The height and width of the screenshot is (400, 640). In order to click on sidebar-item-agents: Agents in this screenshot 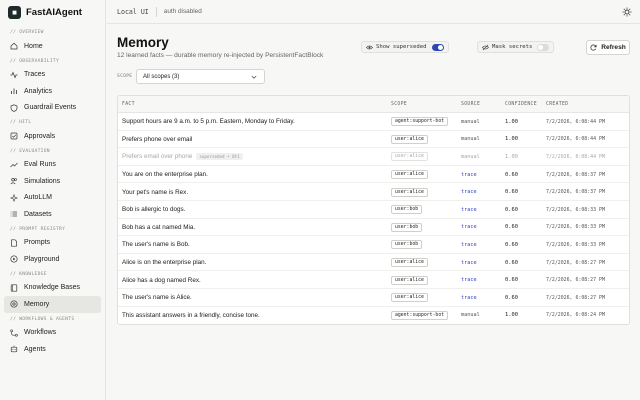, I will do `click(52, 349)`.